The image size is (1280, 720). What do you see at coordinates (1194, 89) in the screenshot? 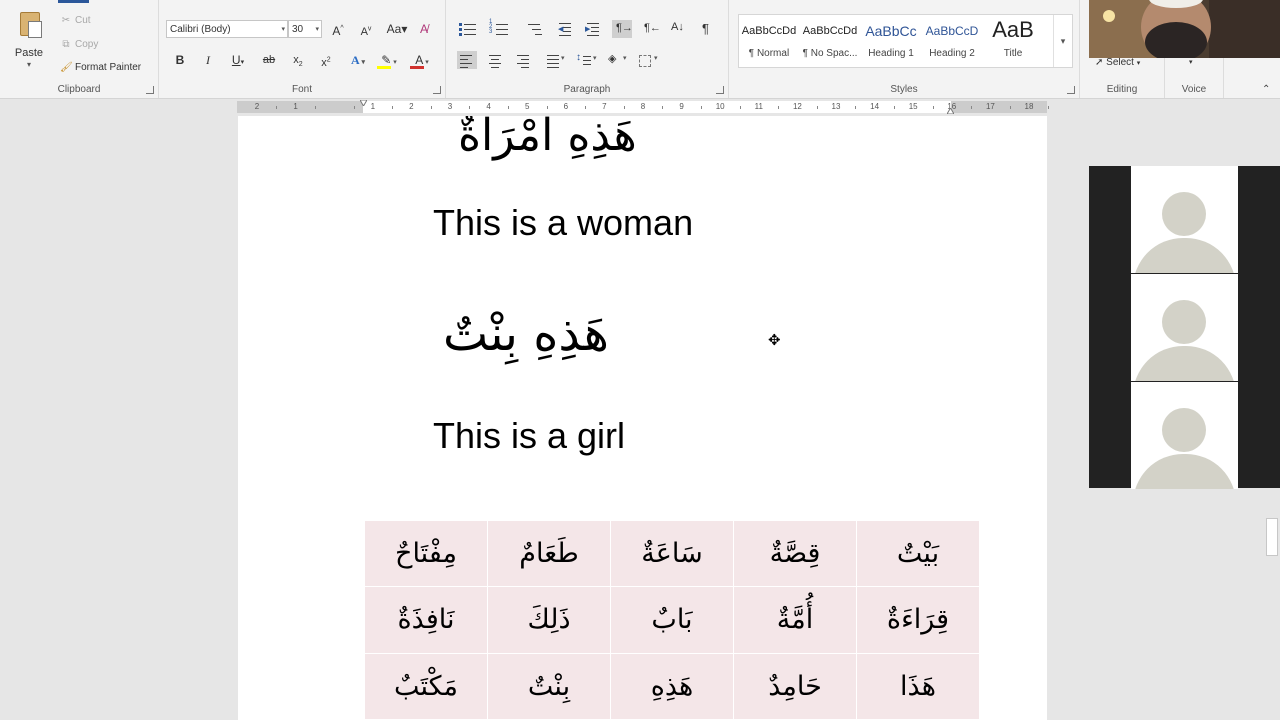
I see `voice-group-label: Voice` at bounding box center [1194, 89].